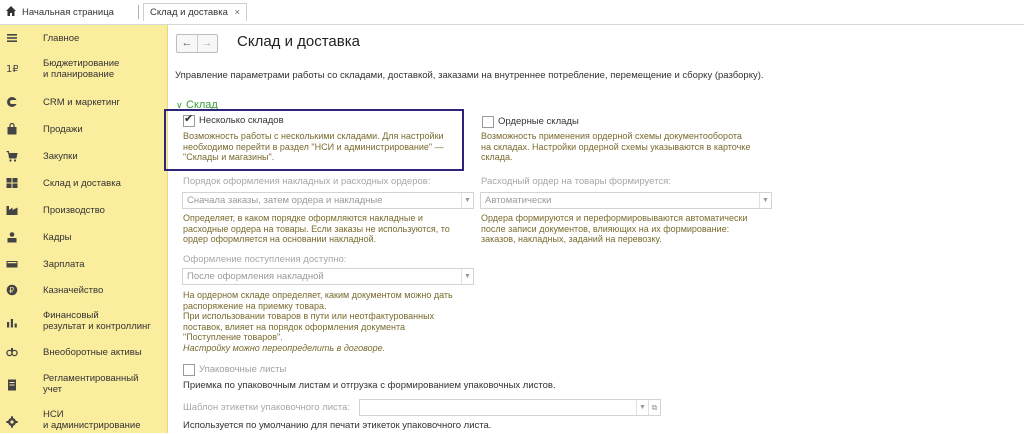 Image resolution: width=1024 pixels, height=434 pixels. What do you see at coordinates (83, 353) in the screenshot?
I see `sidebar-item-fixed-assets: Внеоборотные активы` at bounding box center [83, 353].